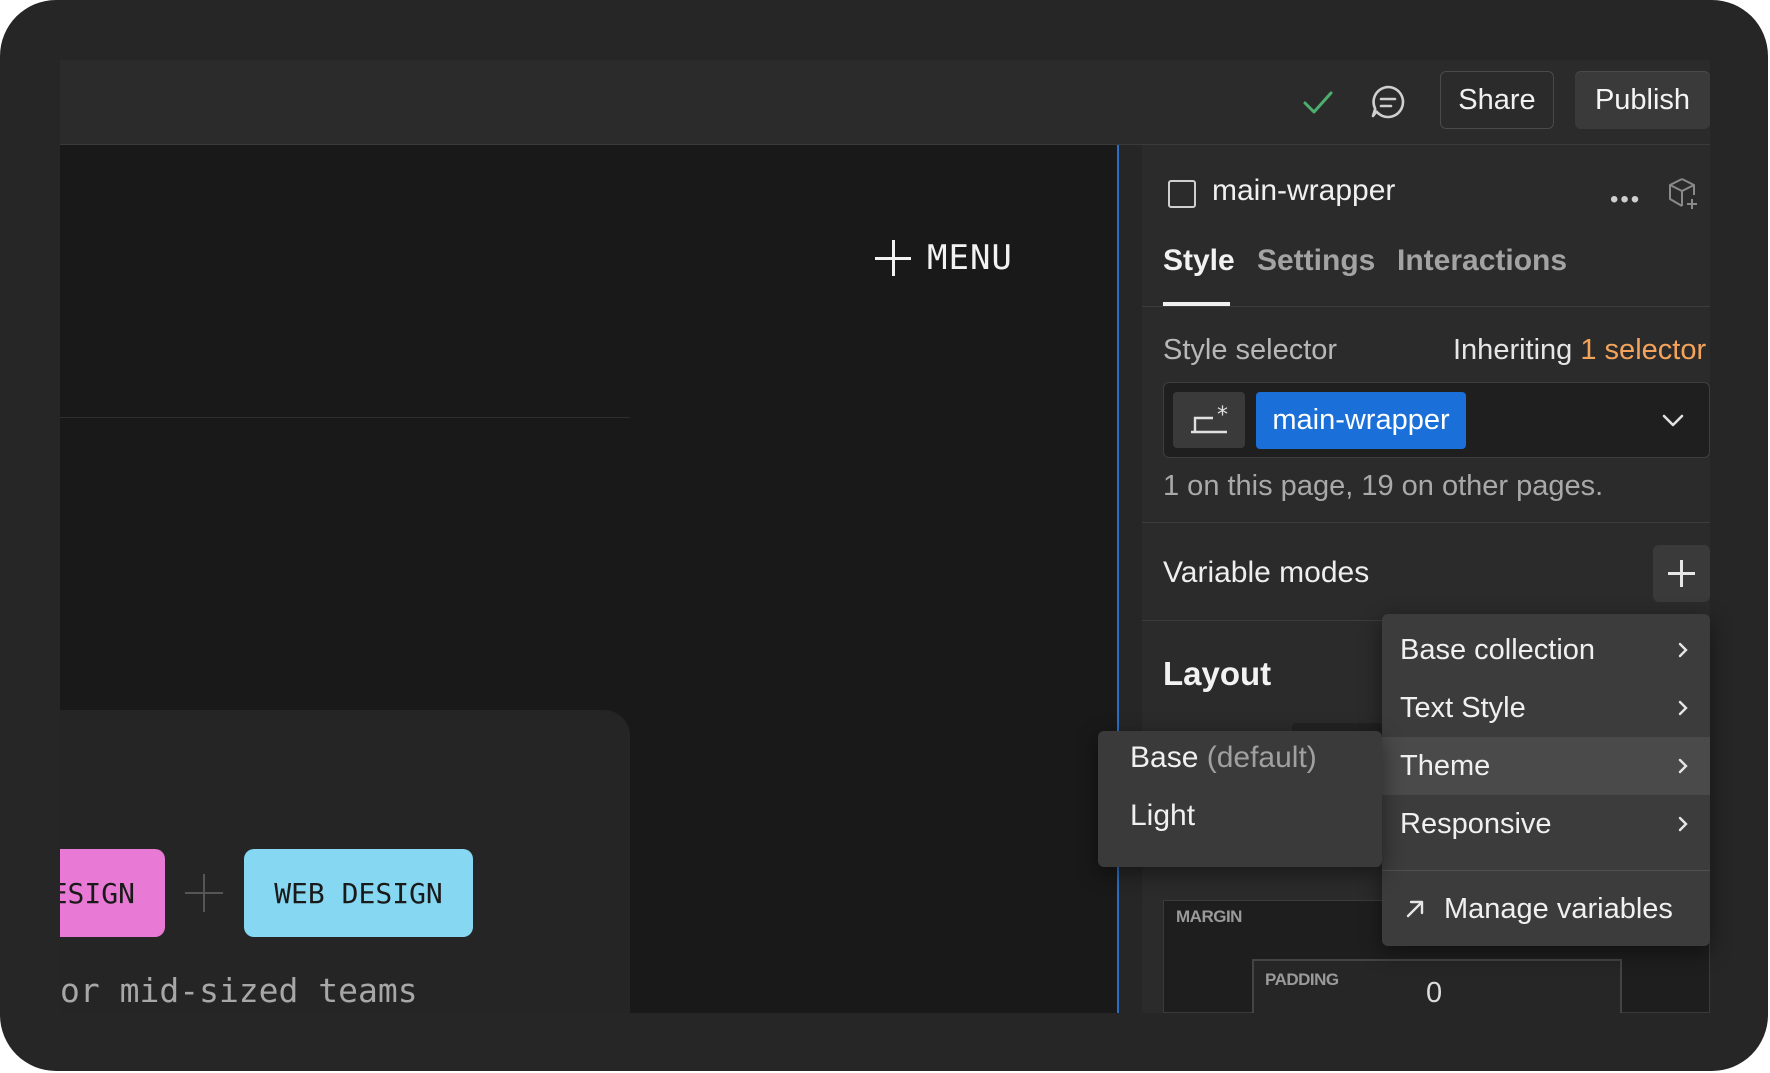 The image size is (1770, 1073). Describe the element at coordinates (1415, 909) in the screenshot. I see `external-arrow-icon` at that location.